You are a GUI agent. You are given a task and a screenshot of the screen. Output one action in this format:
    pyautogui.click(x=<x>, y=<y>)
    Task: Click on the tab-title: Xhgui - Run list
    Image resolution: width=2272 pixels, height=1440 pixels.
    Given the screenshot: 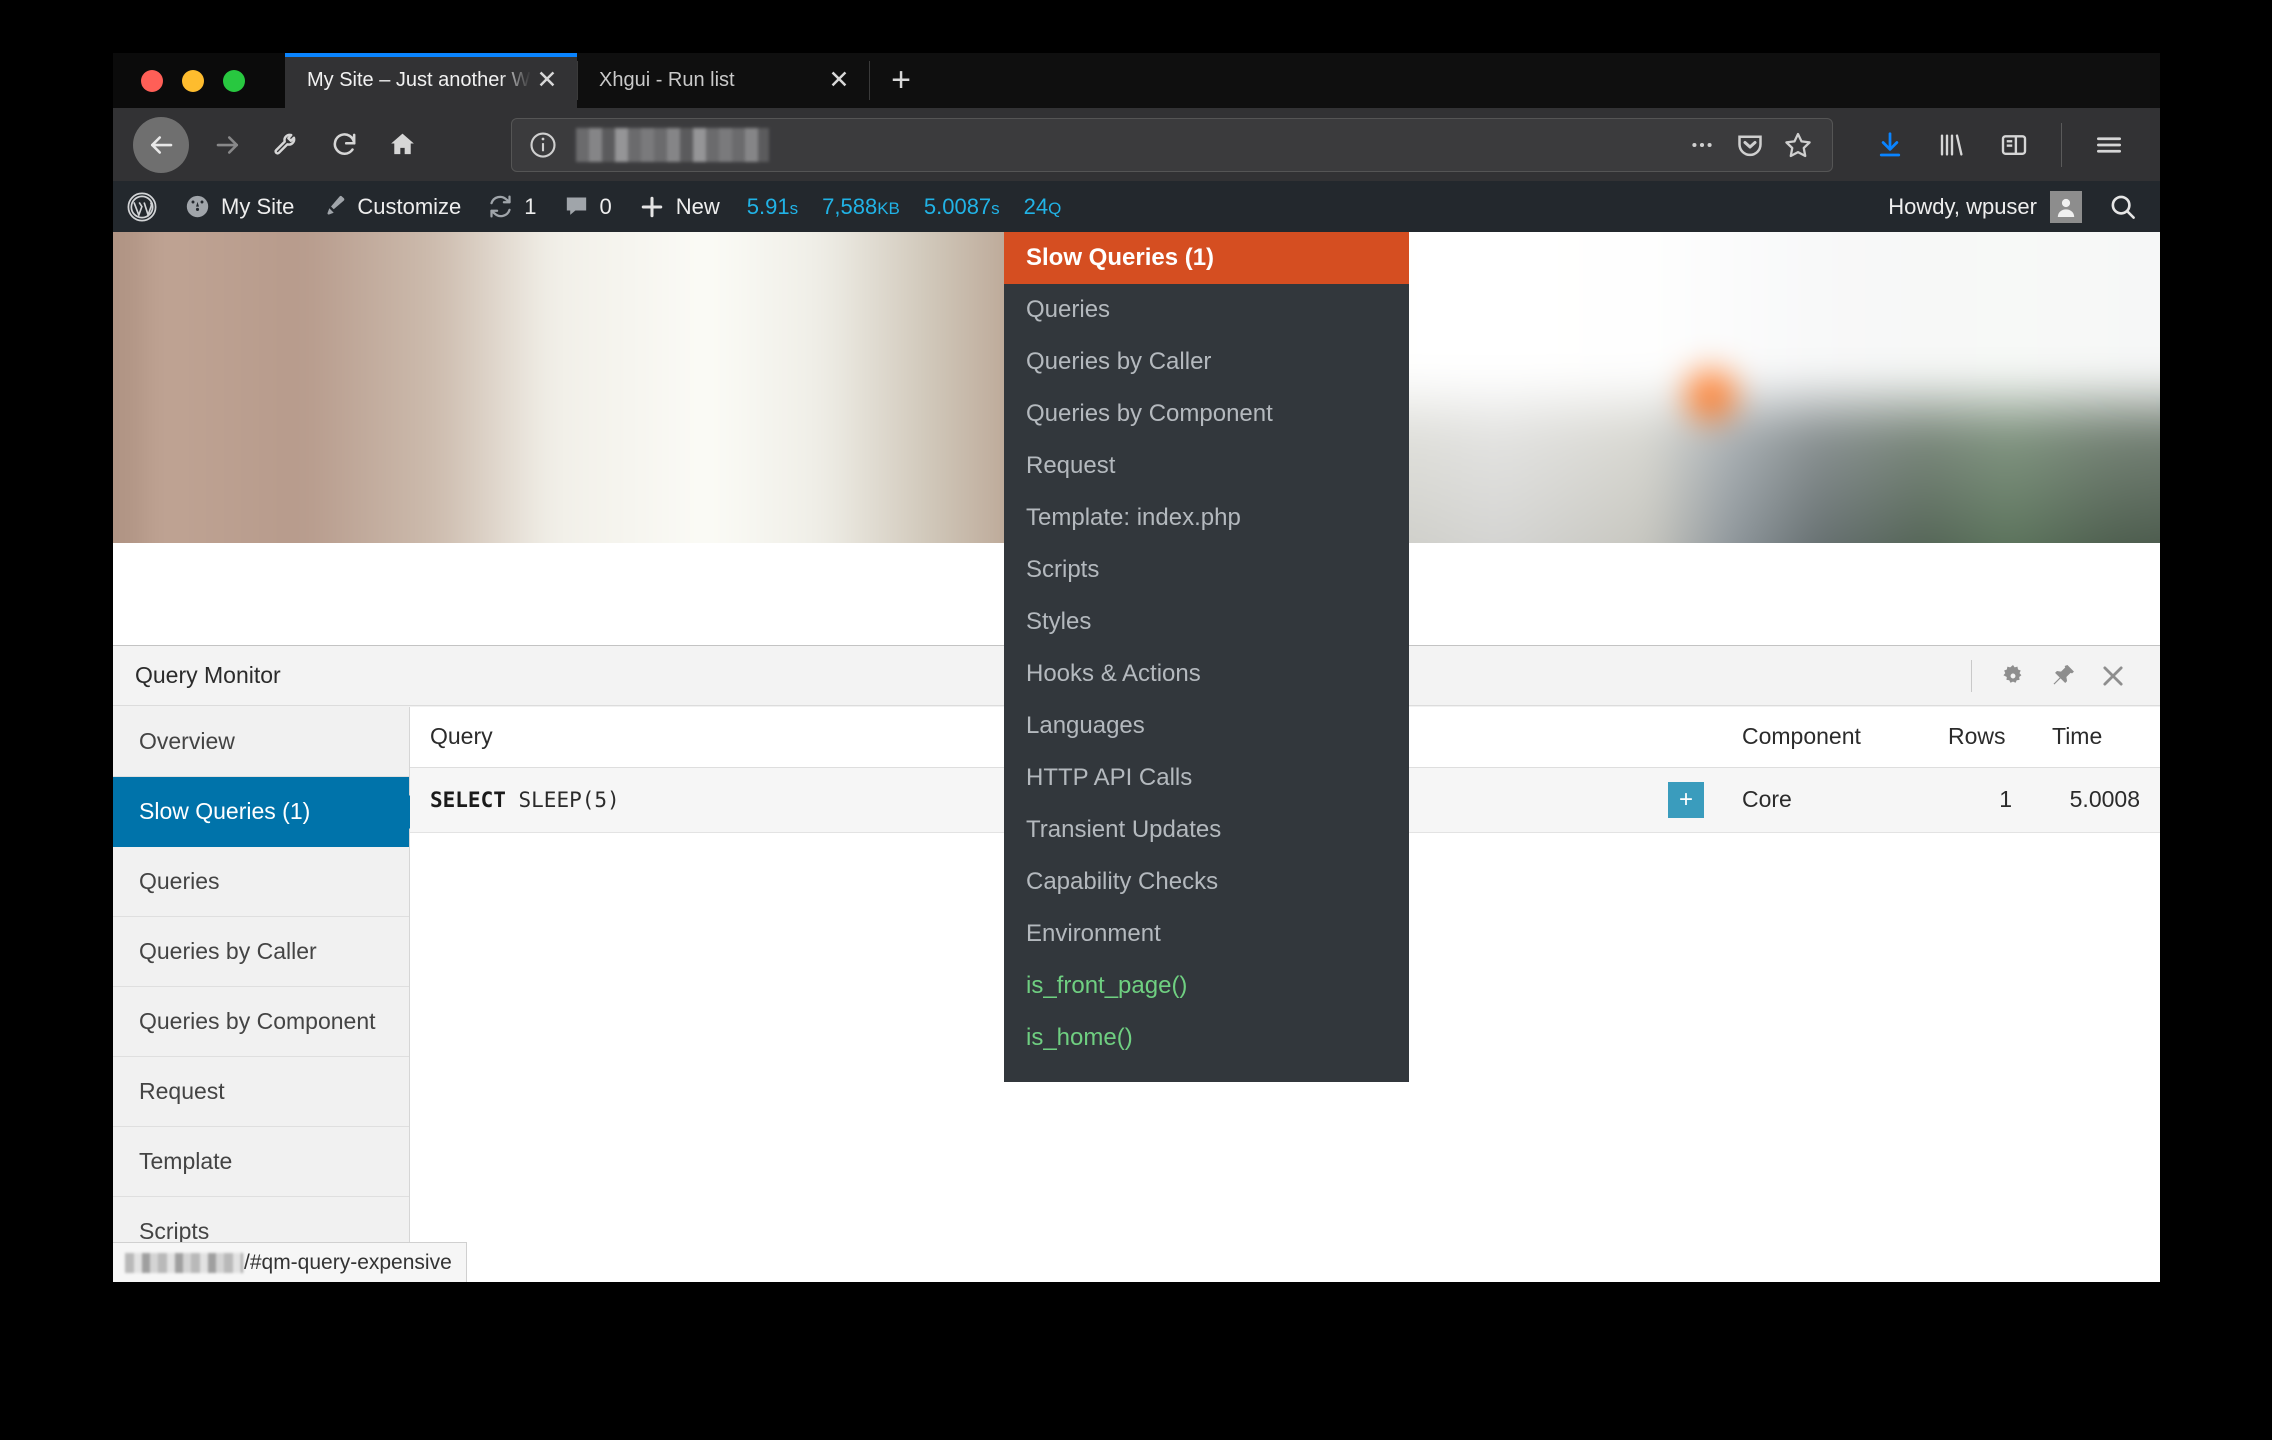 What is the action you would take?
    pyautogui.click(x=667, y=80)
    